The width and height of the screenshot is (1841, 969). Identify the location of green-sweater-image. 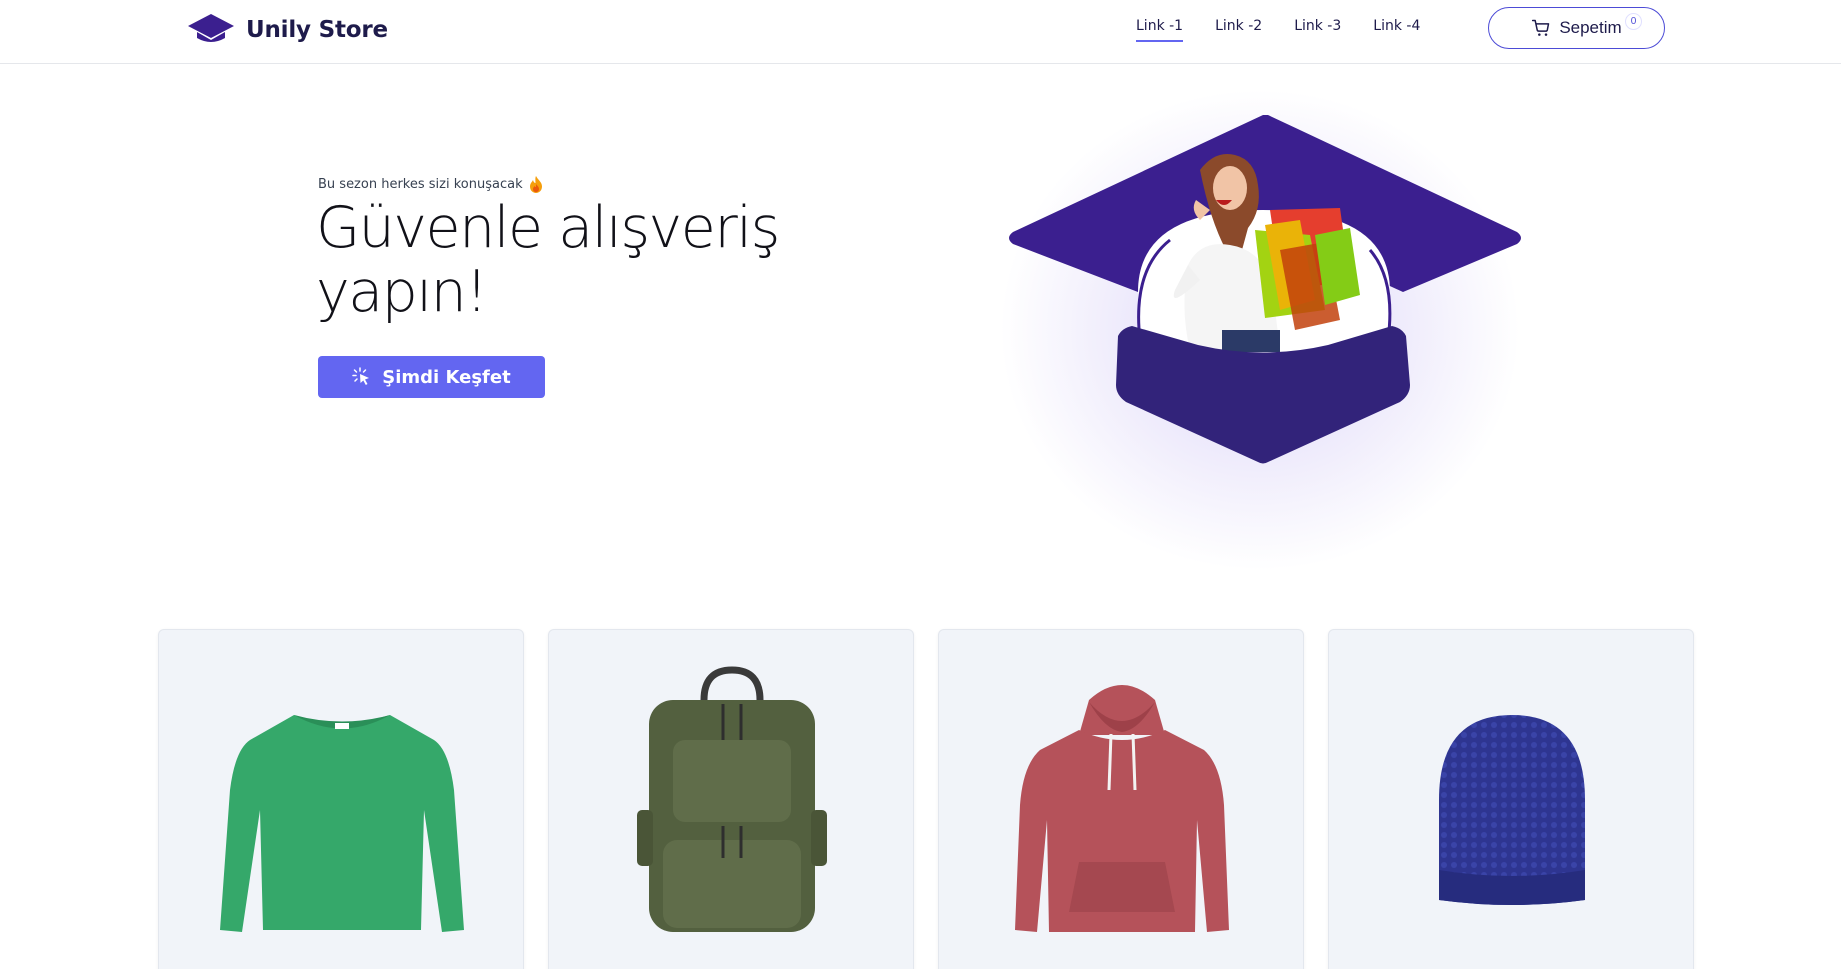
(342, 823).